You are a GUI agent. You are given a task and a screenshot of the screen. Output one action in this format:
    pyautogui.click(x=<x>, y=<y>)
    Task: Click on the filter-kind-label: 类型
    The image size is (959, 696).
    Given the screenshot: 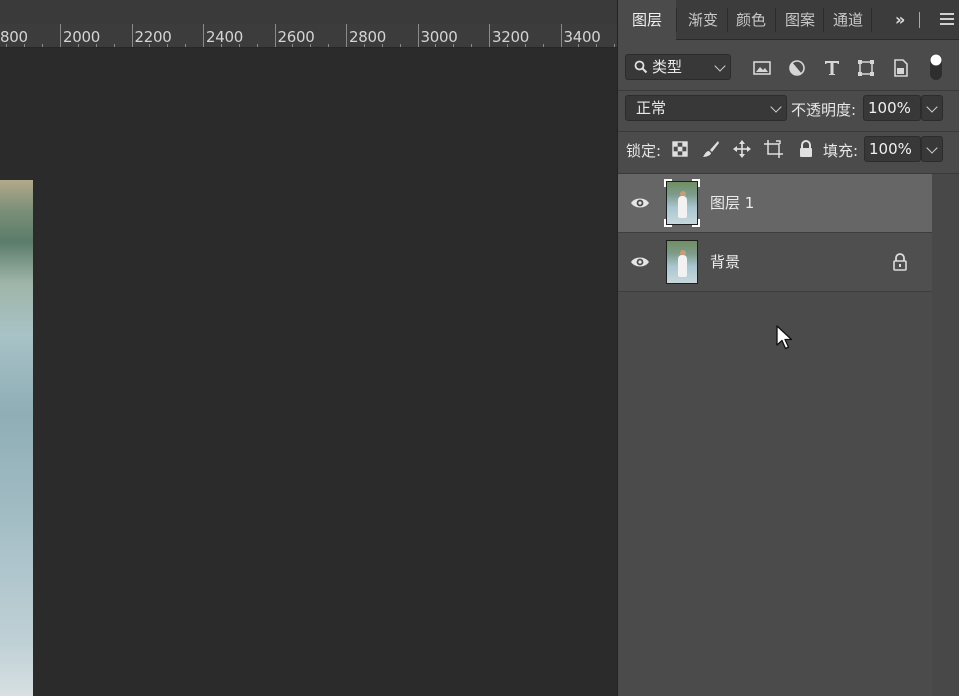 What is the action you would take?
    pyautogui.click(x=667, y=67)
    